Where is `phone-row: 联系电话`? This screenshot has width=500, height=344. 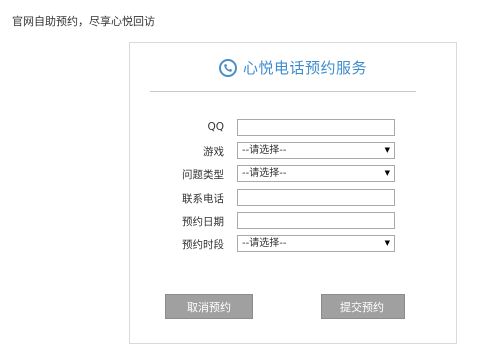
phone-row: 联系电话 is located at coordinates (293, 198).